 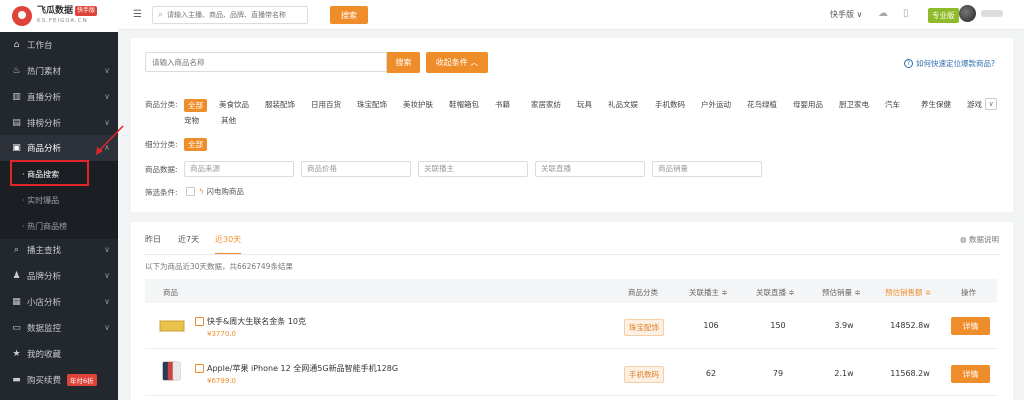 I want to click on sidebar-subitem-hot-list: · 热门商品榜, so click(x=59, y=226).